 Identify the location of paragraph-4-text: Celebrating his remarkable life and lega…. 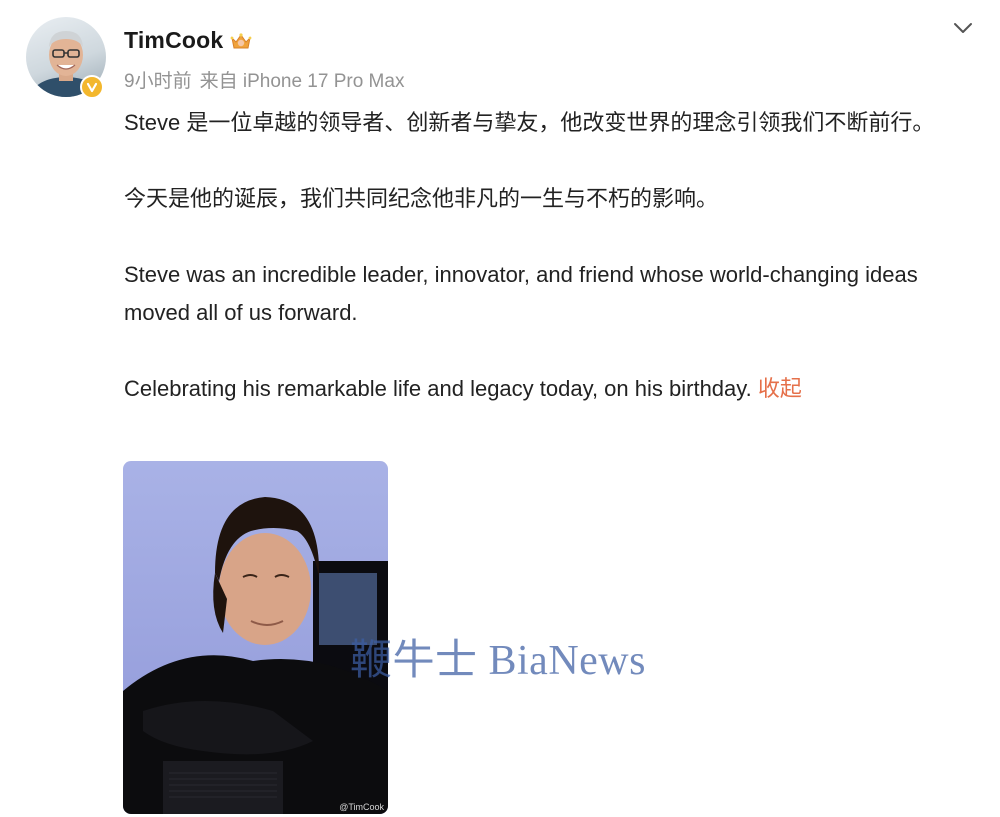
(438, 388).